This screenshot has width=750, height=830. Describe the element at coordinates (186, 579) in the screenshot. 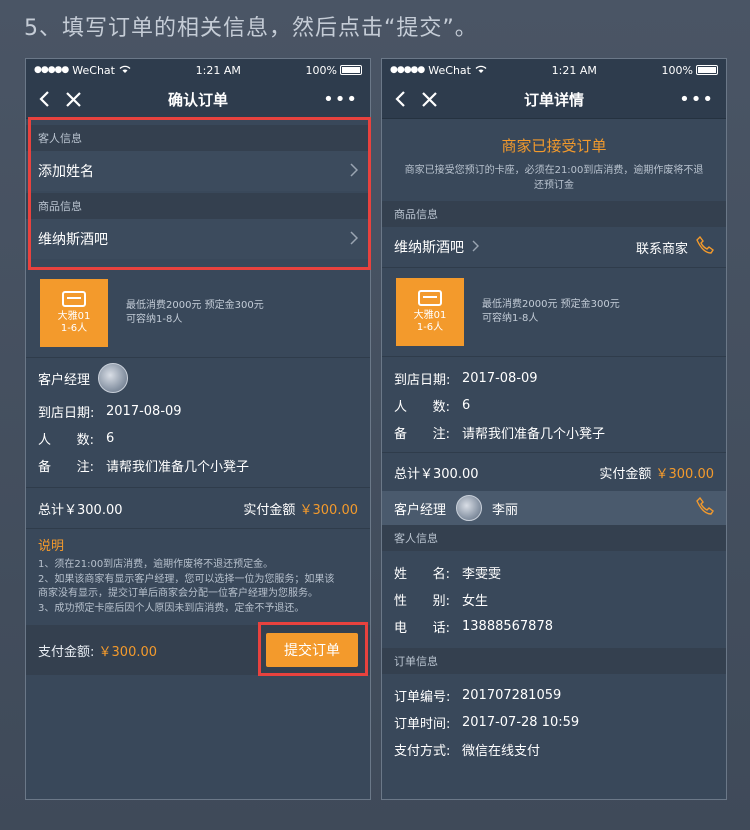

I see `note-line-2a: 2、如果该商家有显示客户经理，您可以选择一位为您服务；如果该` at that location.